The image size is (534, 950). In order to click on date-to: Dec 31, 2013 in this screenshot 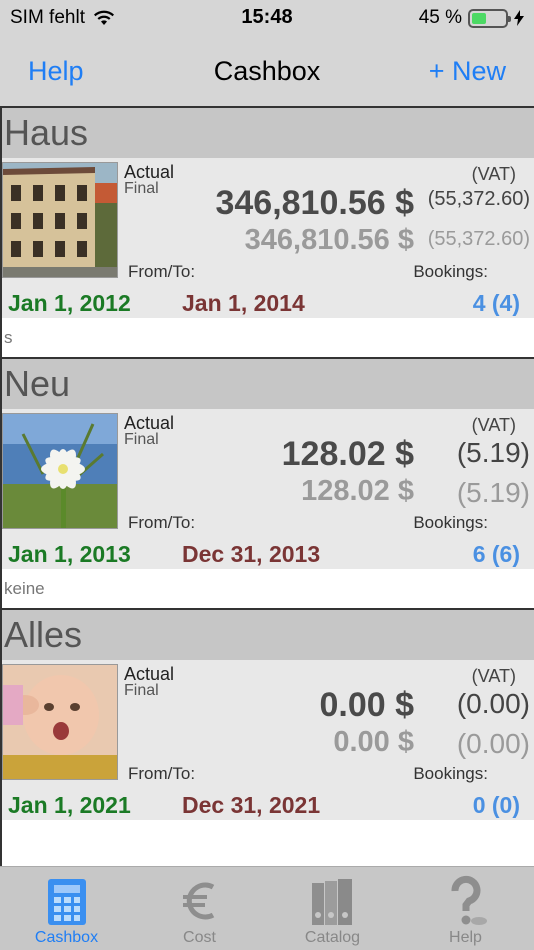, I will do `click(251, 554)`.